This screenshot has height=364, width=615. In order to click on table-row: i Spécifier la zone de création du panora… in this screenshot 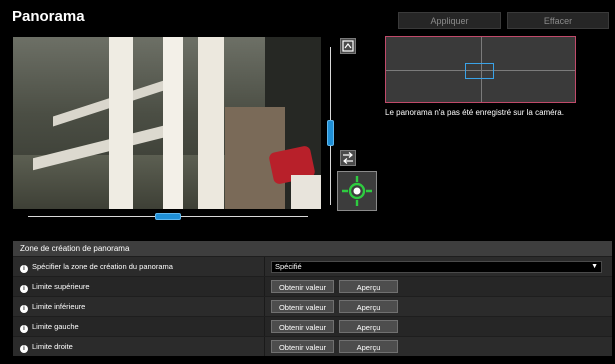, I will do `click(312, 266)`.